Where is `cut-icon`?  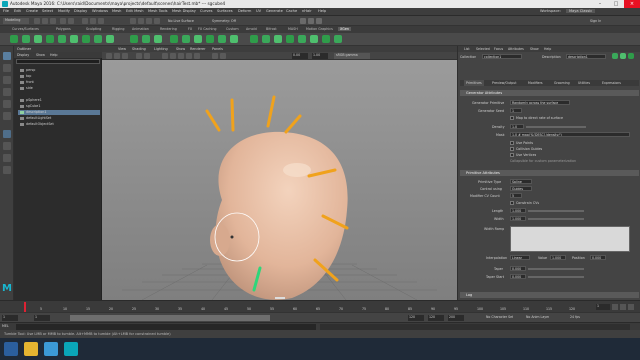
cut-icon is located at coordinates (222, 39).